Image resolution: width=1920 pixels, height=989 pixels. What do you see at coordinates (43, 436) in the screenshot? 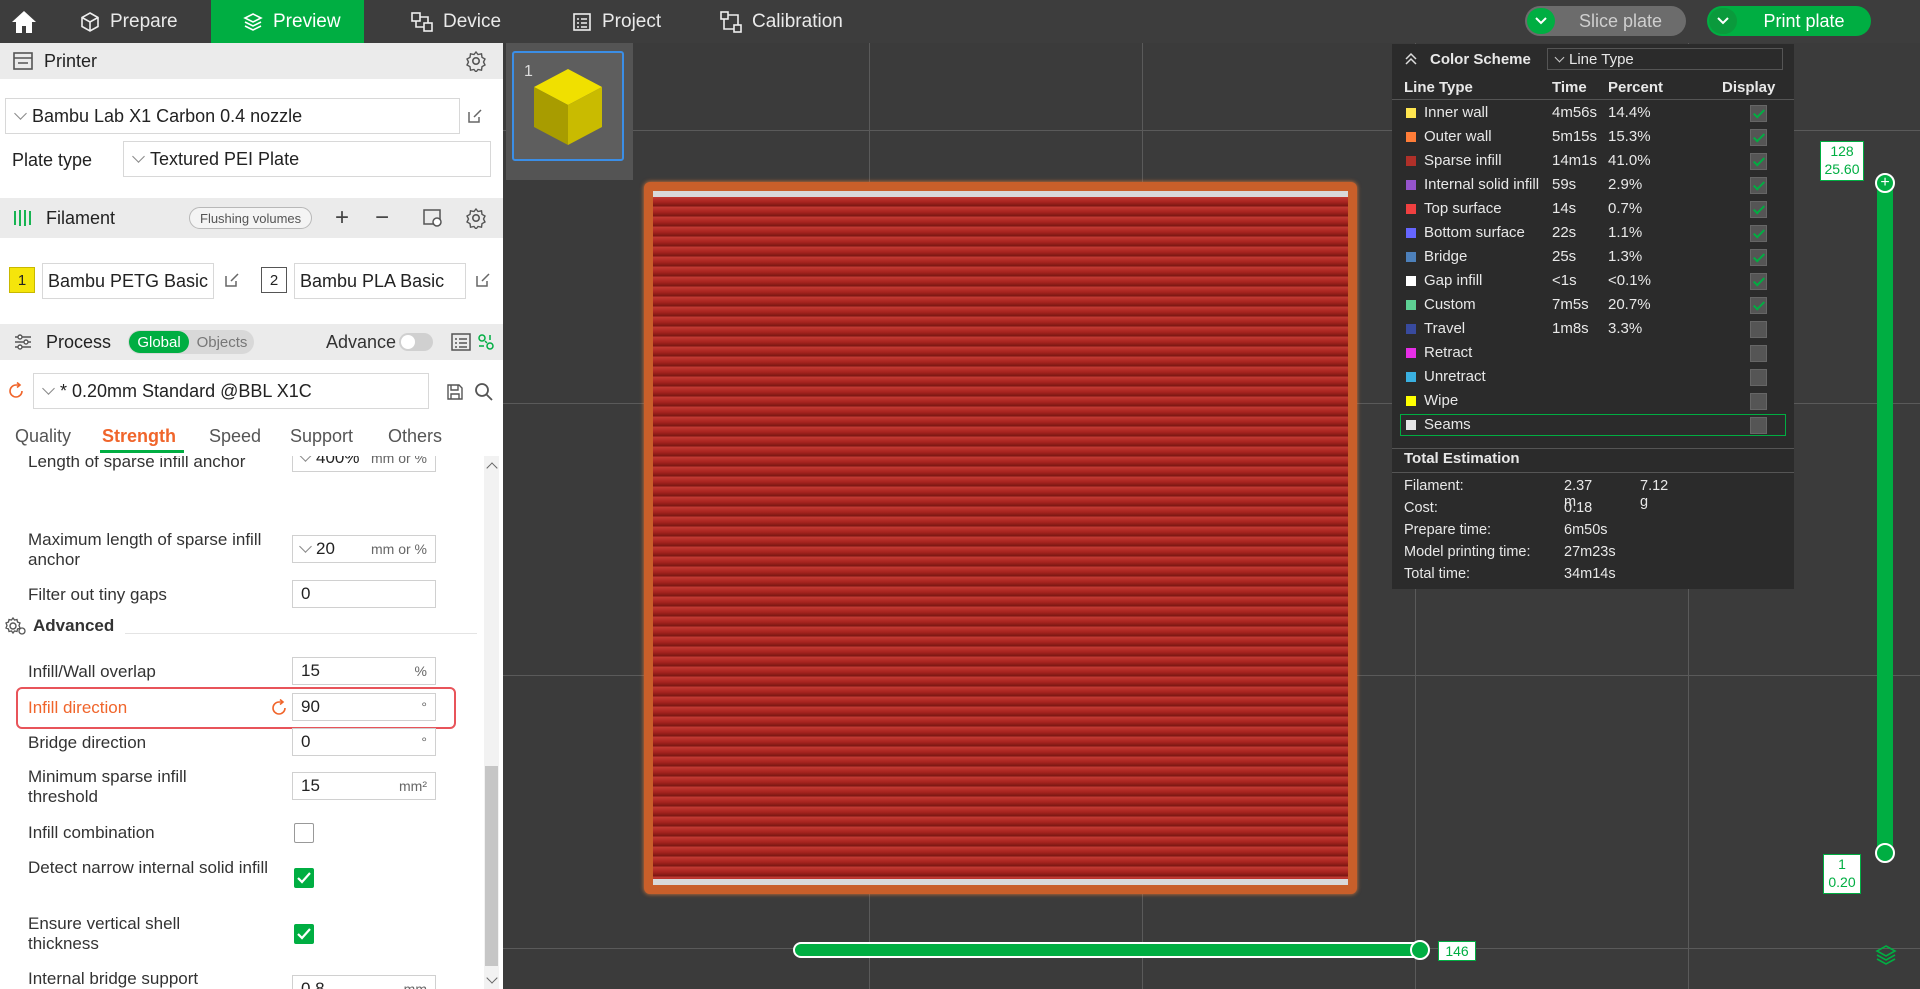
I see `tab-quality: Quality` at bounding box center [43, 436].